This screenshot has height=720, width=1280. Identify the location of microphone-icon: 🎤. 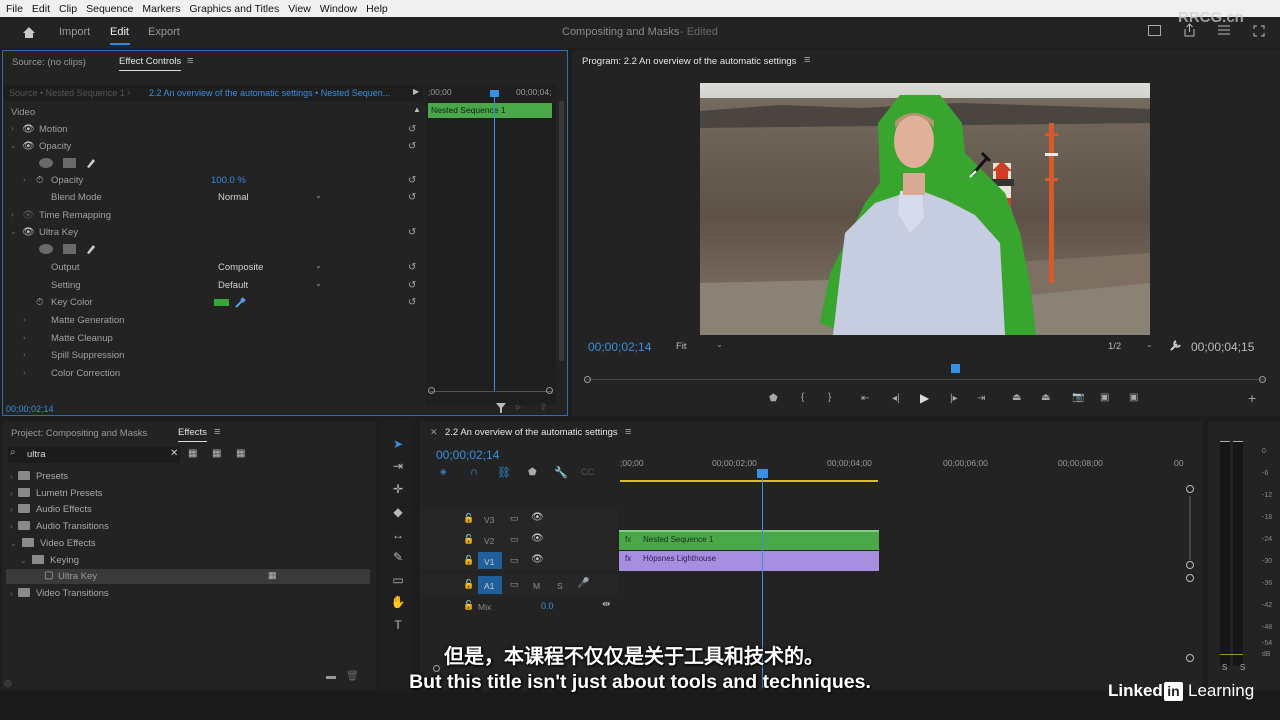
(583, 583).